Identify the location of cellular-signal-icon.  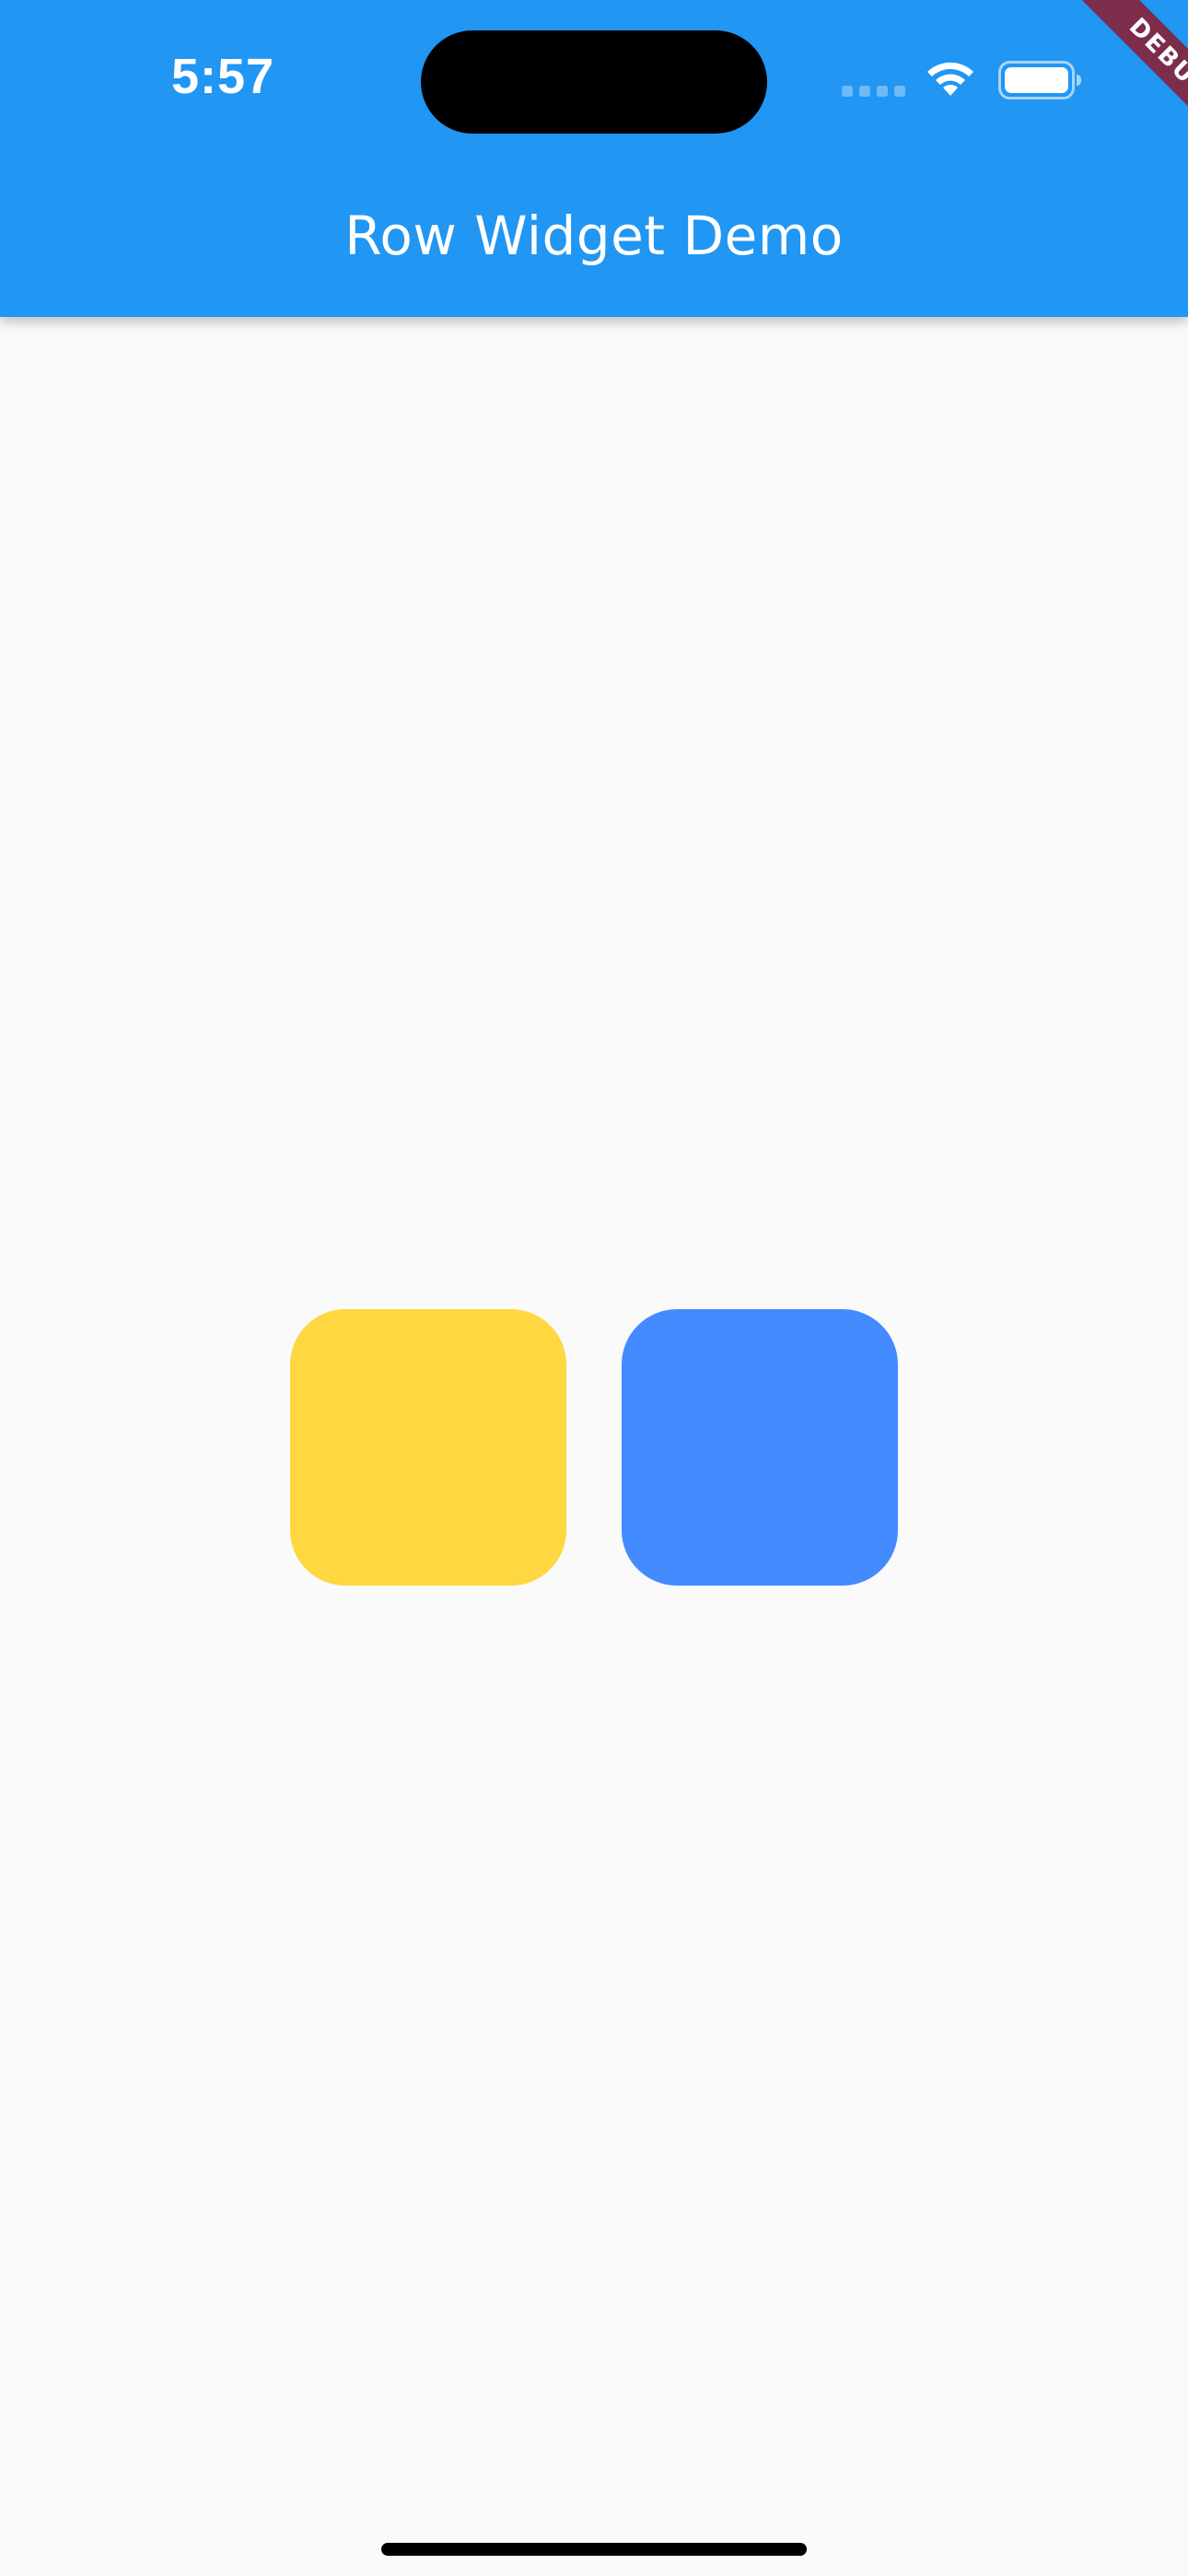
(874, 92).